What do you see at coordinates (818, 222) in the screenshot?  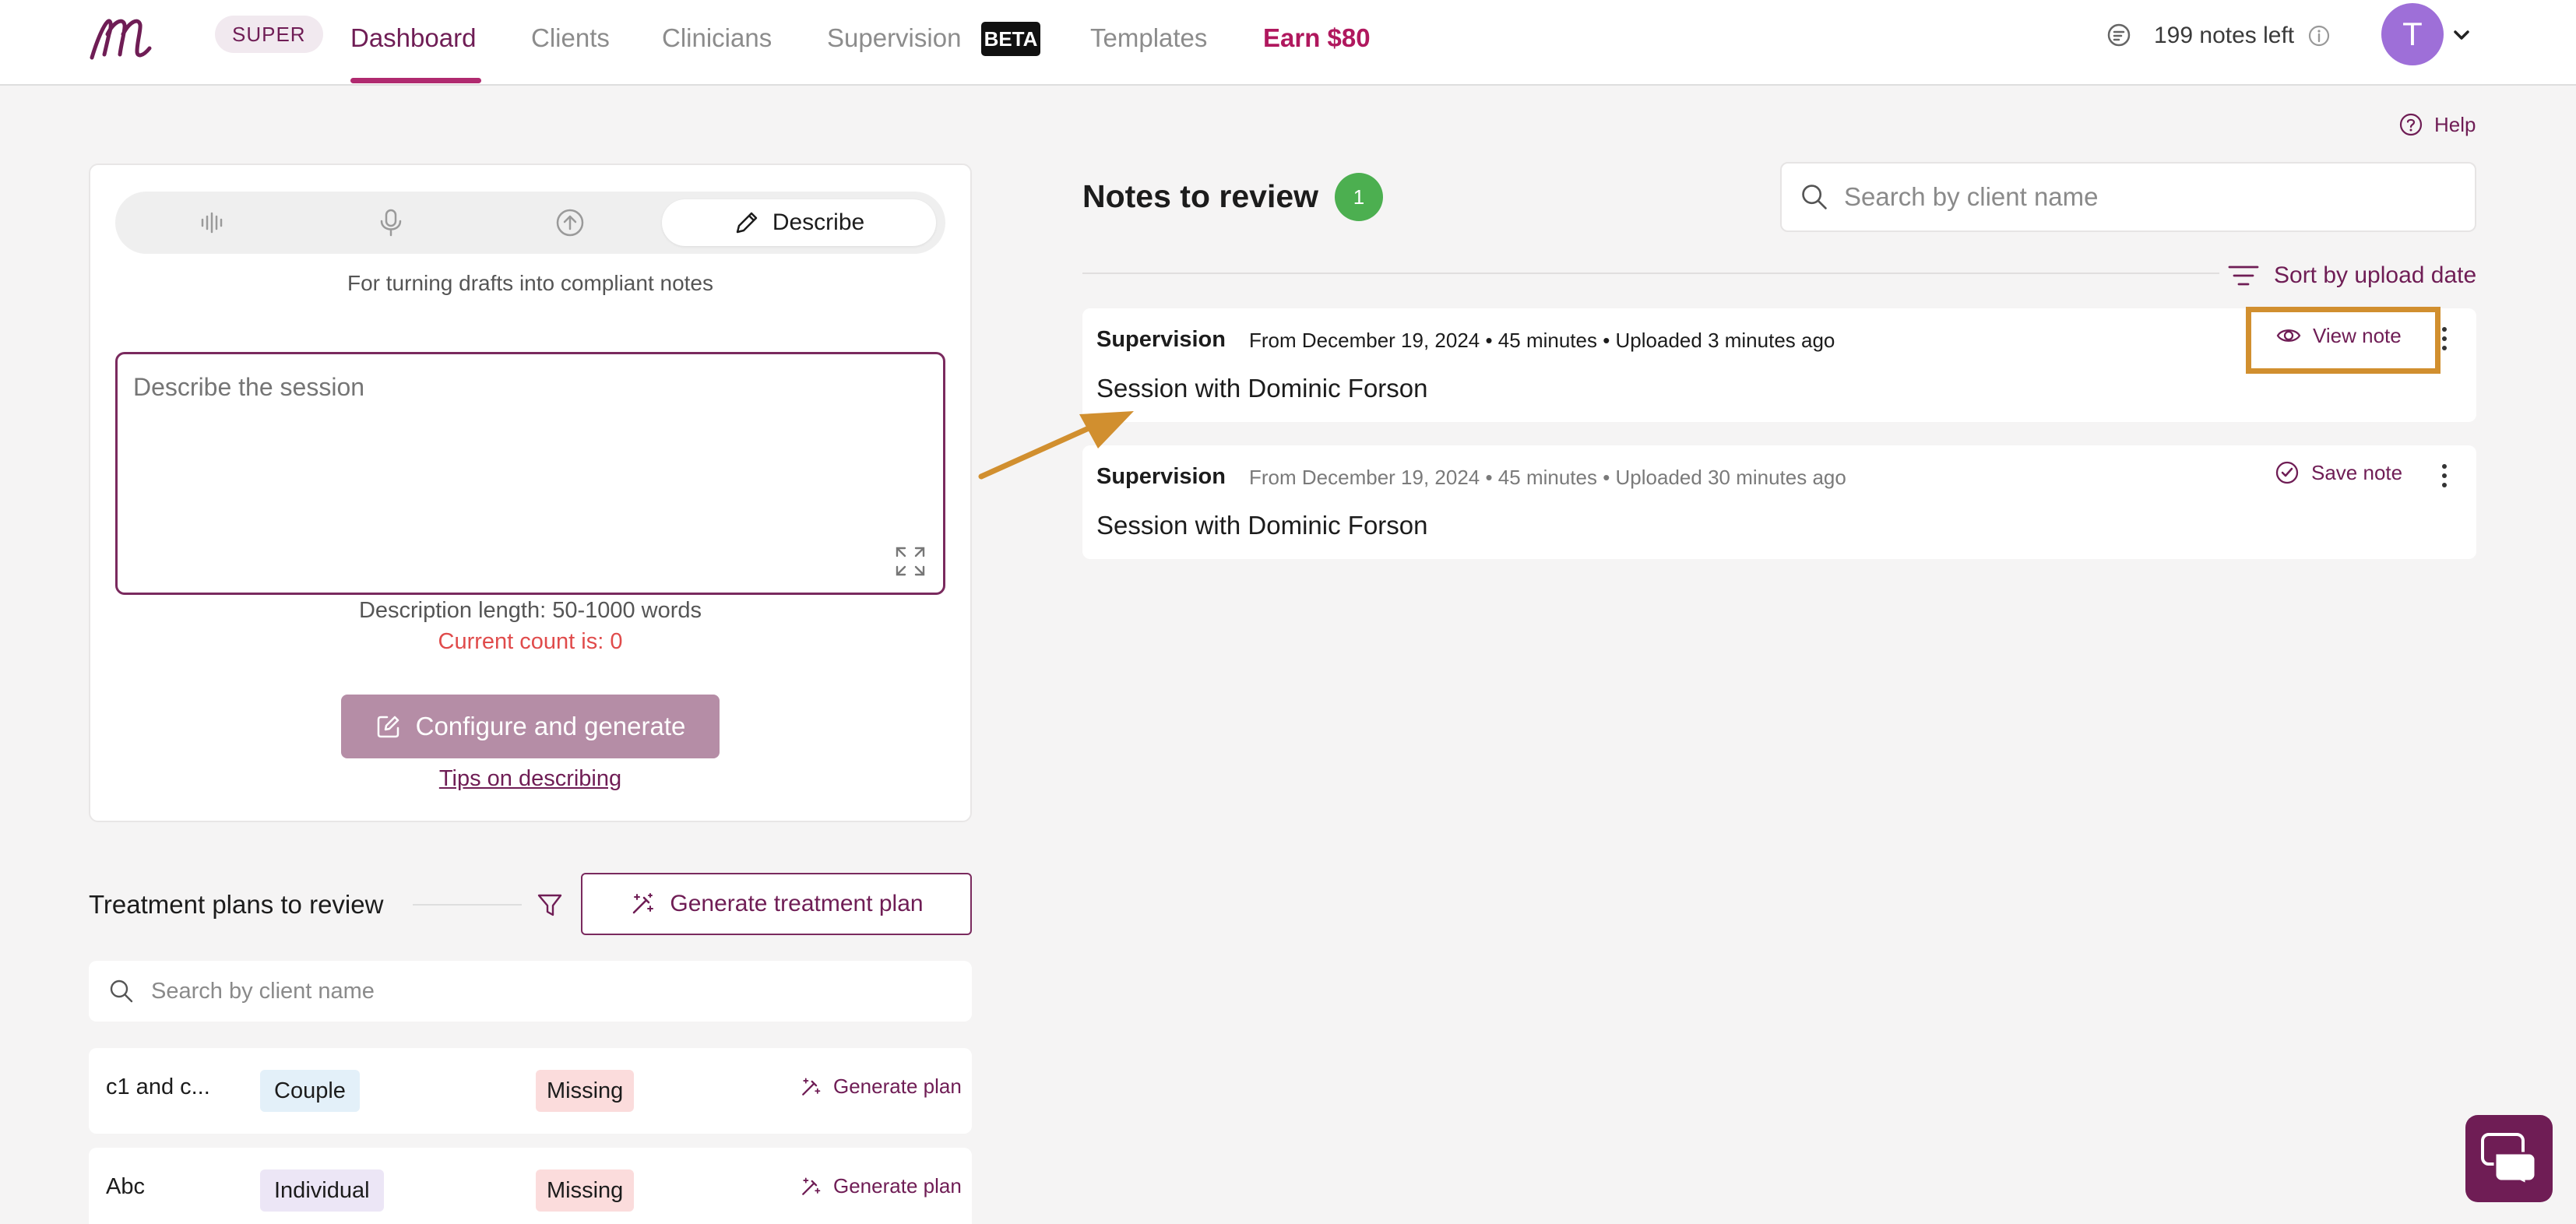 I see `describe-label: Describe` at bounding box center [818, 222].